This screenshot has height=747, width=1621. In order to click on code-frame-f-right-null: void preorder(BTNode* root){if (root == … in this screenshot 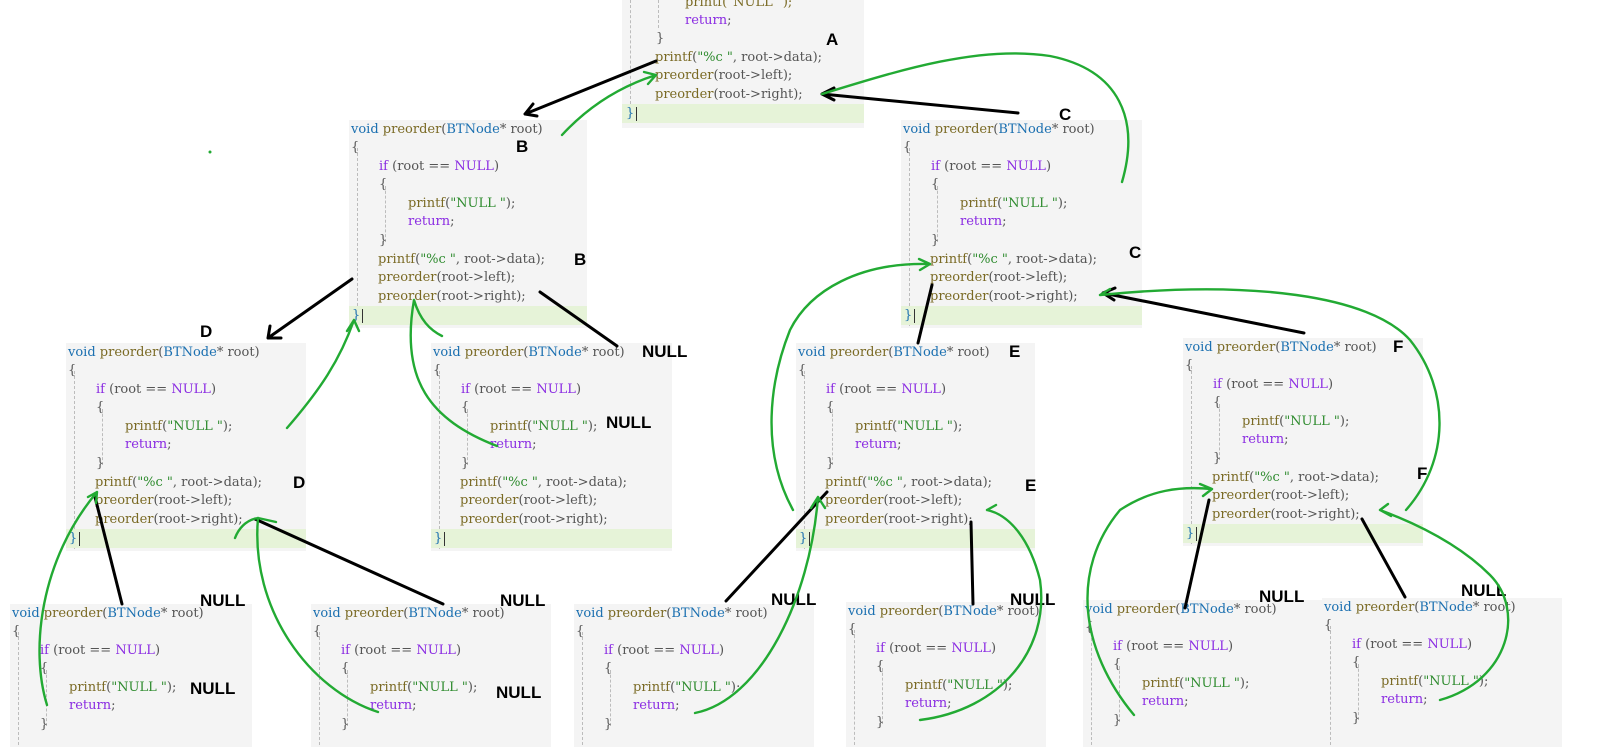, I will do `click(1442, 672)`.